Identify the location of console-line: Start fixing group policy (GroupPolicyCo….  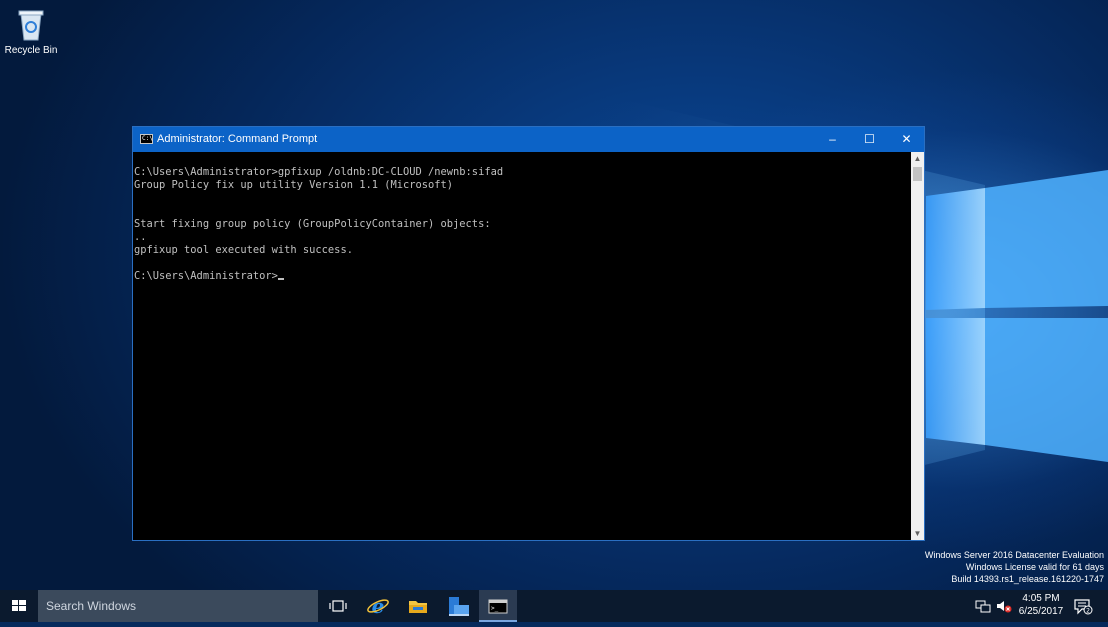
(312, 224).